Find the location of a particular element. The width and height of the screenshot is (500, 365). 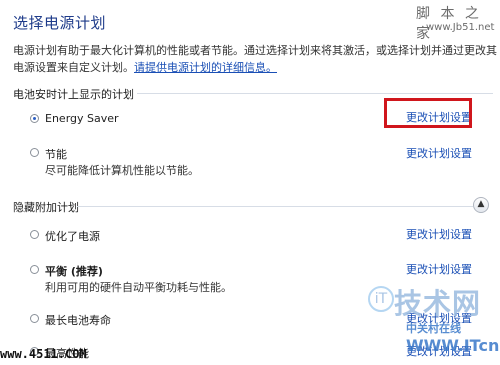

collapse-section-button: ▲ is located at coordinates (481, 205).